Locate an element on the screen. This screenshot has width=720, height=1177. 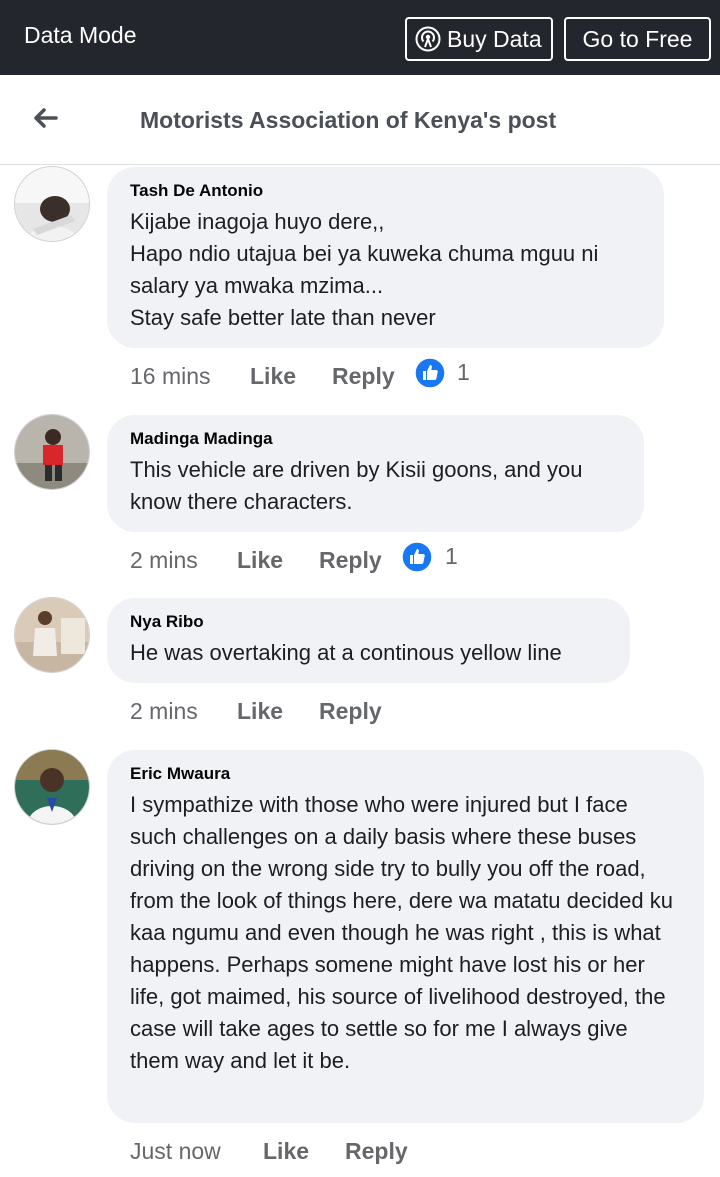
comment-time: Just now is located at coordinates (175, 1151).